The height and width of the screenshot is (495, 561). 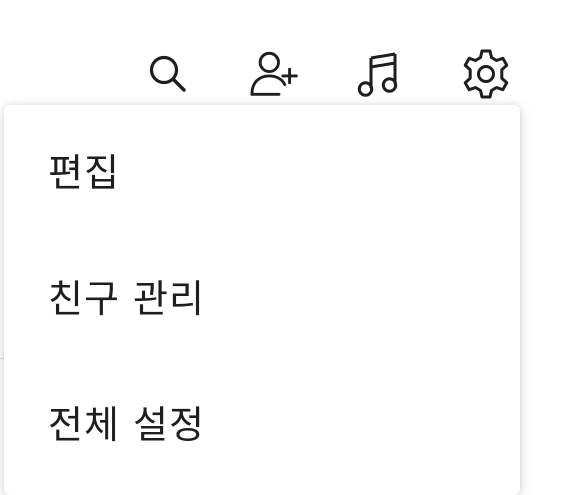 I want to click on add-friend-icon, so click(x=274, y=73).